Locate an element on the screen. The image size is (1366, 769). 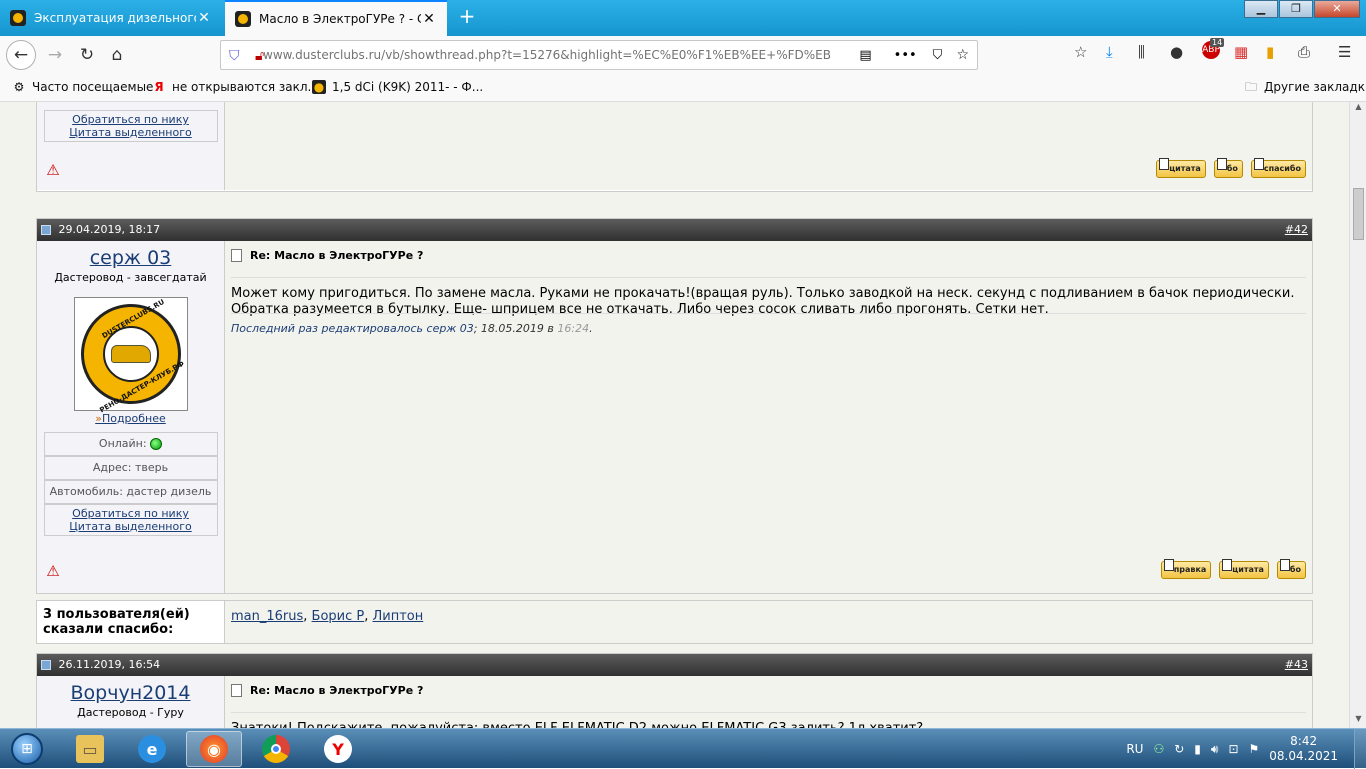
firefox-taskbar-button: ◉ is located at coordinates (214, 749).